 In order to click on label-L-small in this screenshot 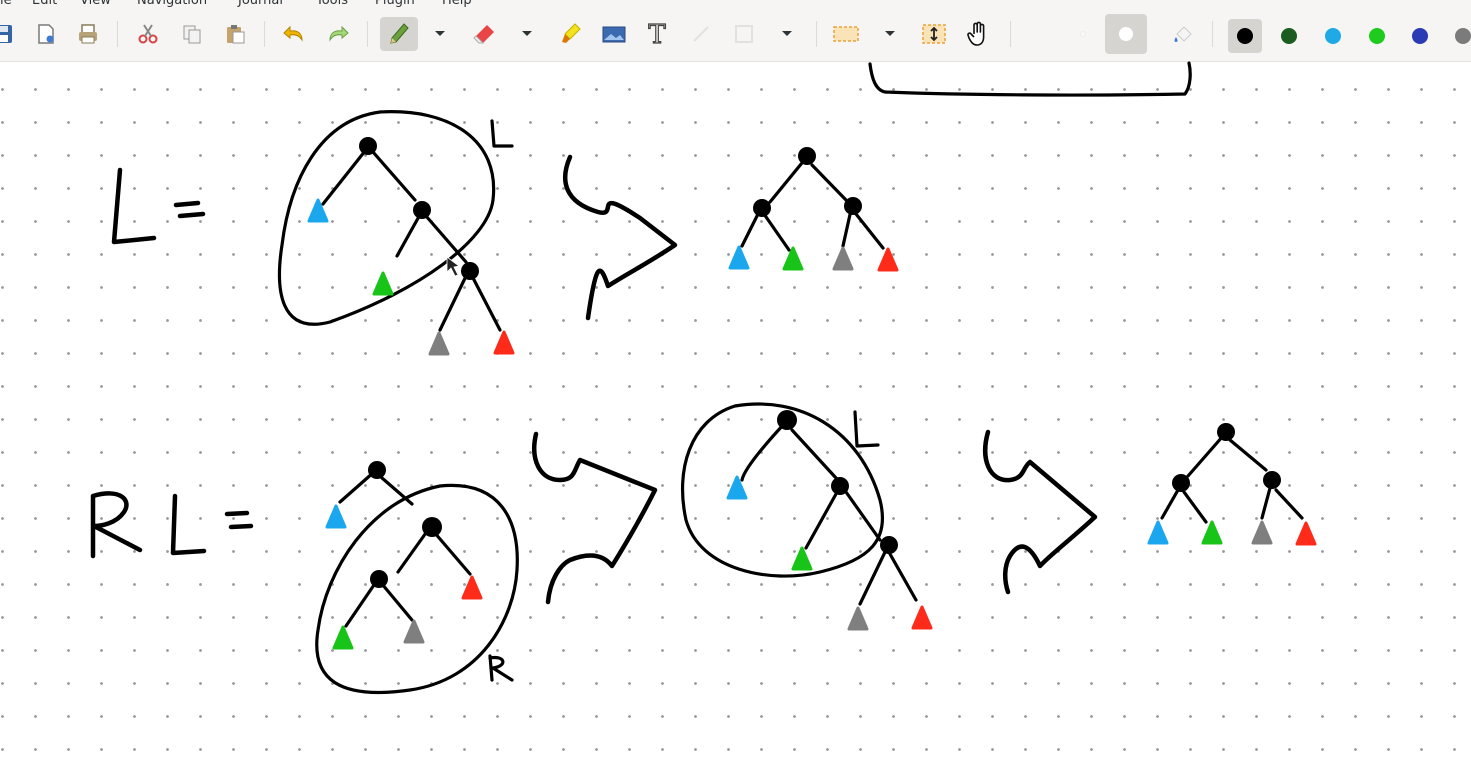, I will do `click(502, 133)`.